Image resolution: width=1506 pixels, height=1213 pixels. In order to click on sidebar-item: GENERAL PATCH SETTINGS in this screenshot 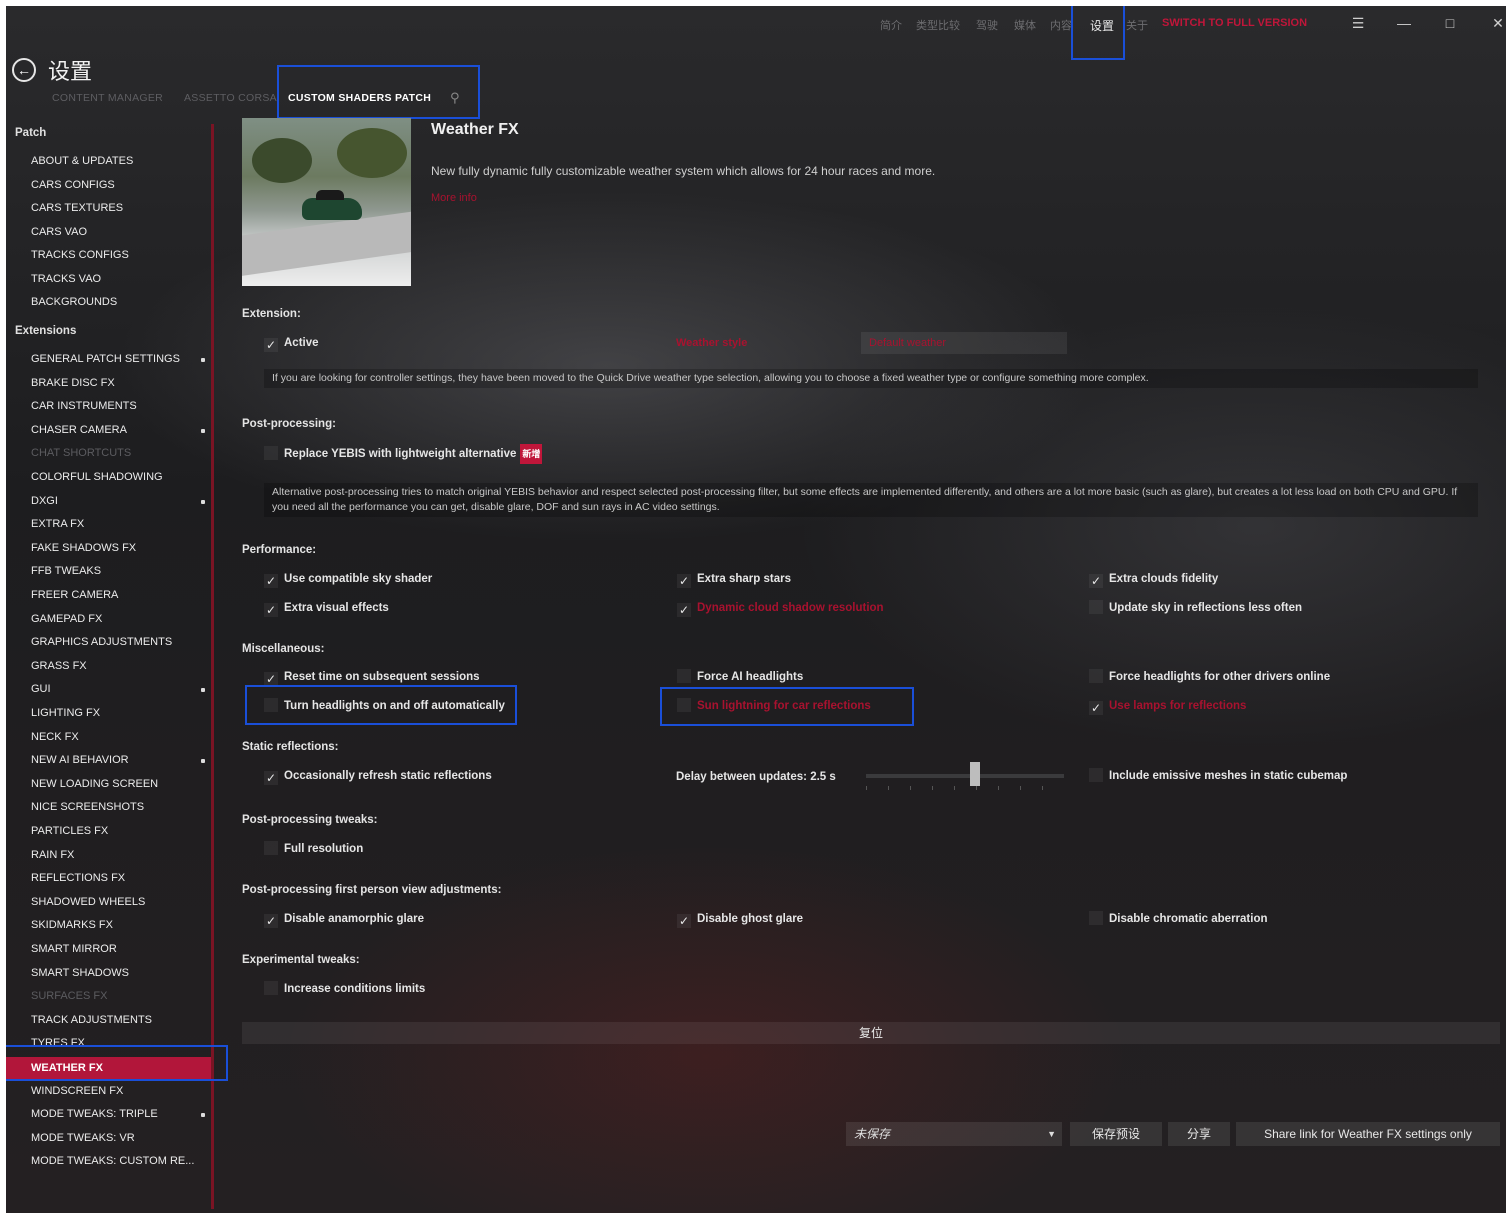, I will do `click(105, 359)`.